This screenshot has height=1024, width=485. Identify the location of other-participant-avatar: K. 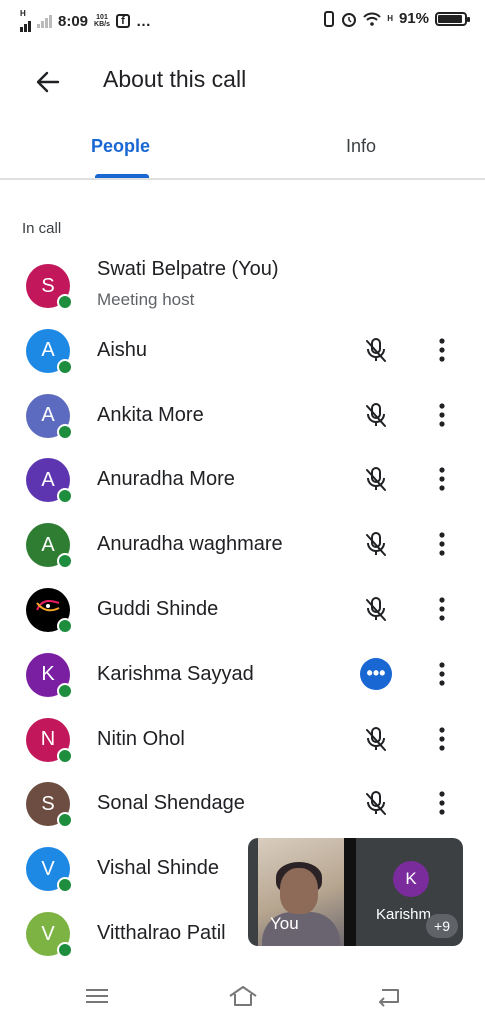
(411, 879).